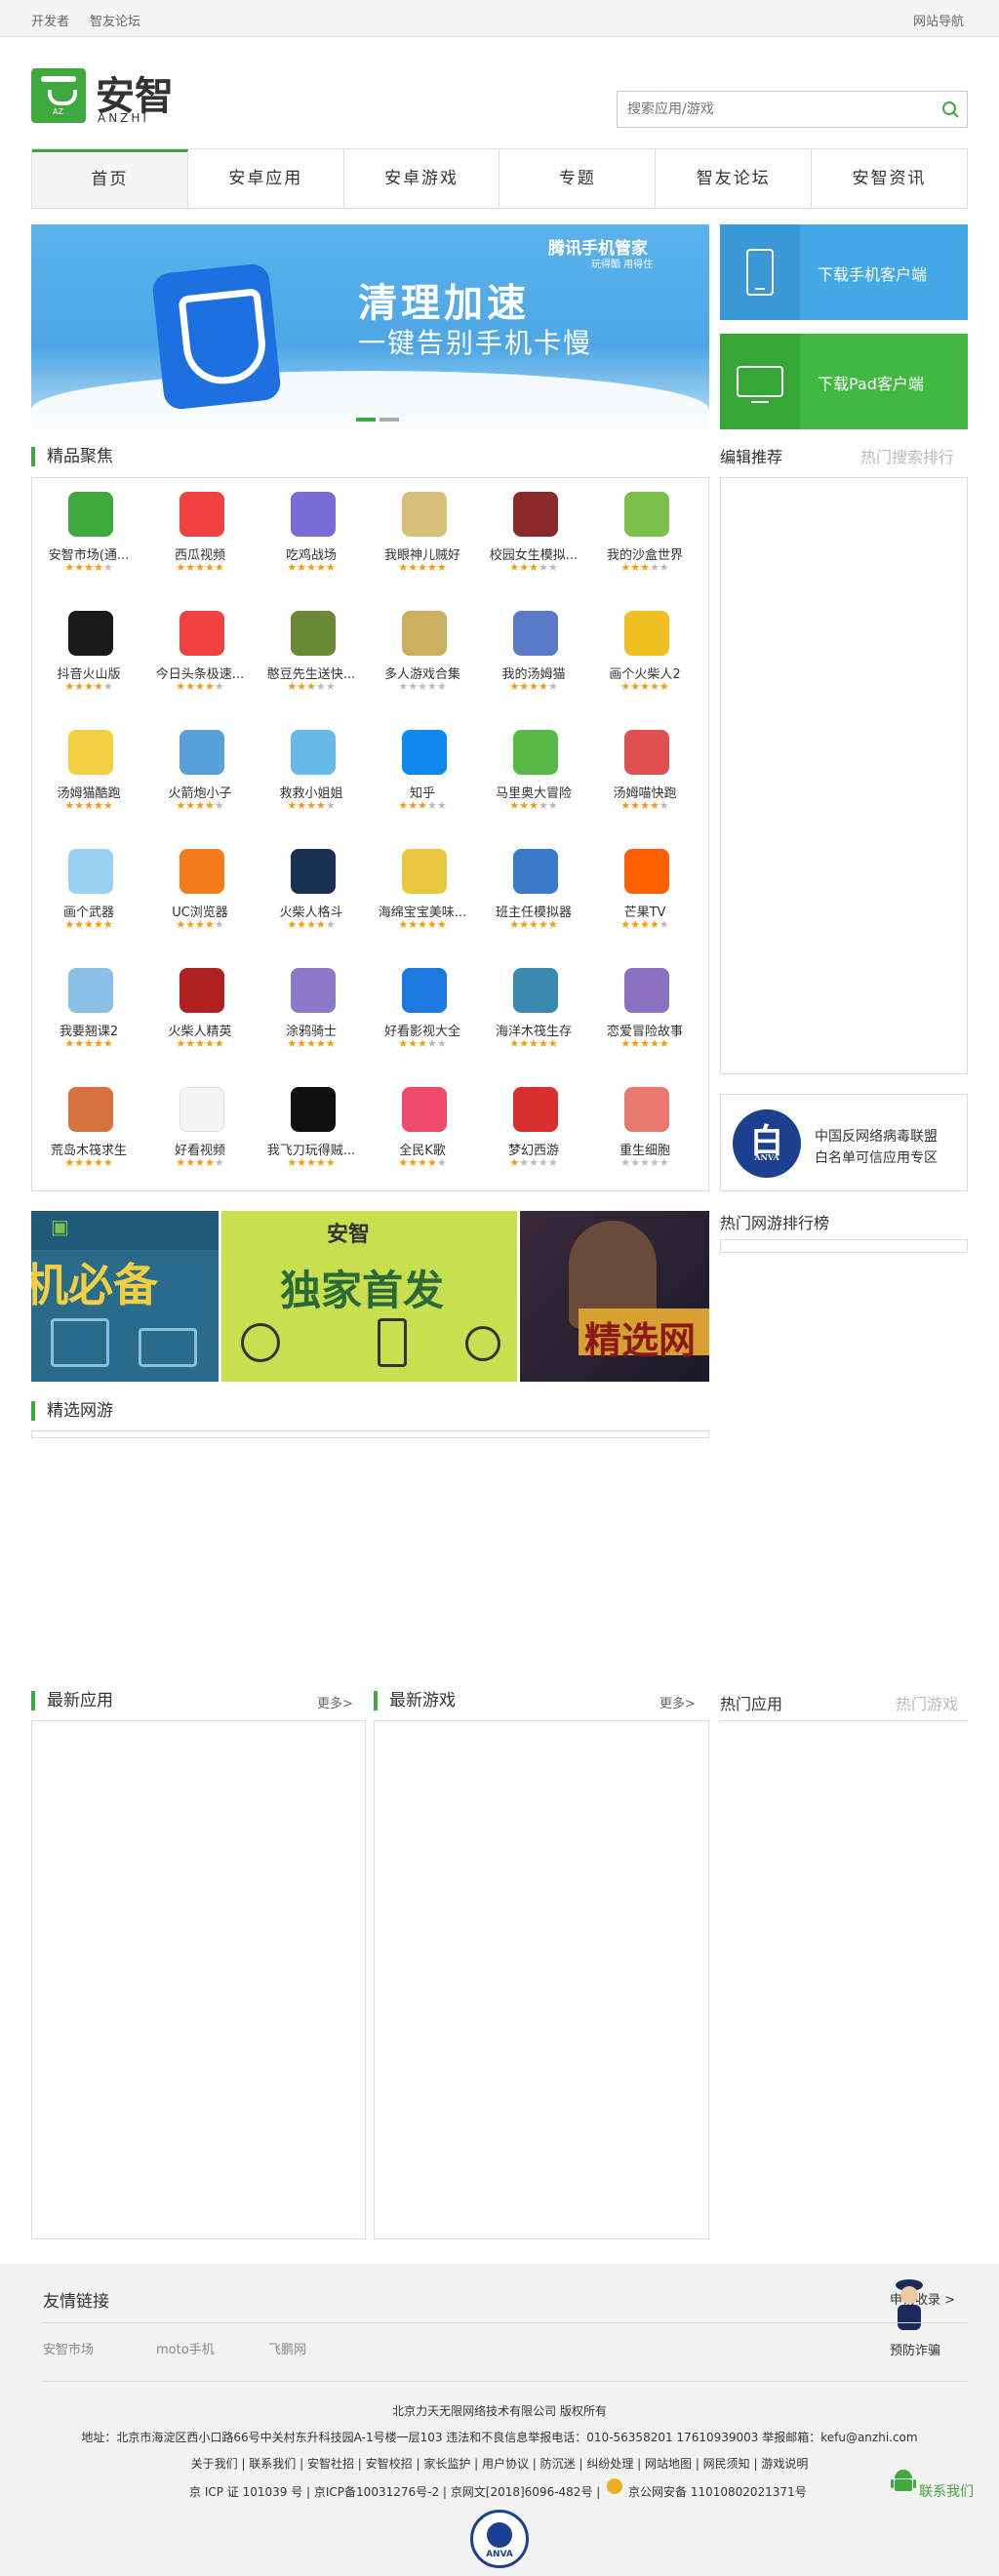 The width and height of the screenshot is (999, 2576). I want to click on promo-online-games: 精选网, so click(614, 1296).